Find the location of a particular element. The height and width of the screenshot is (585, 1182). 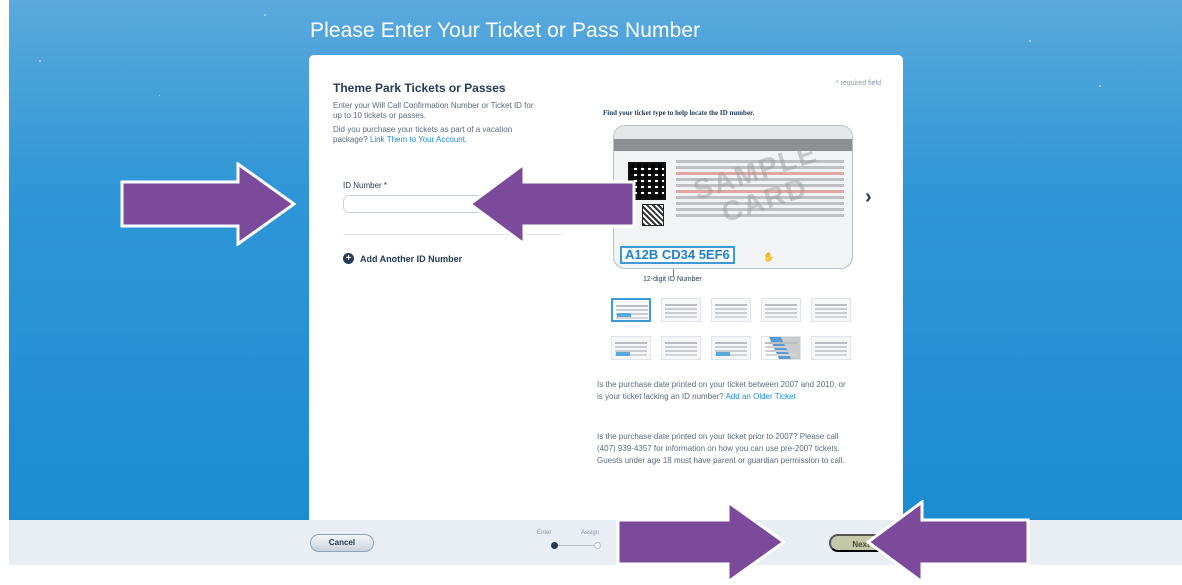

fingerprint-icon: ✋ is located at coordinates (769, 257).